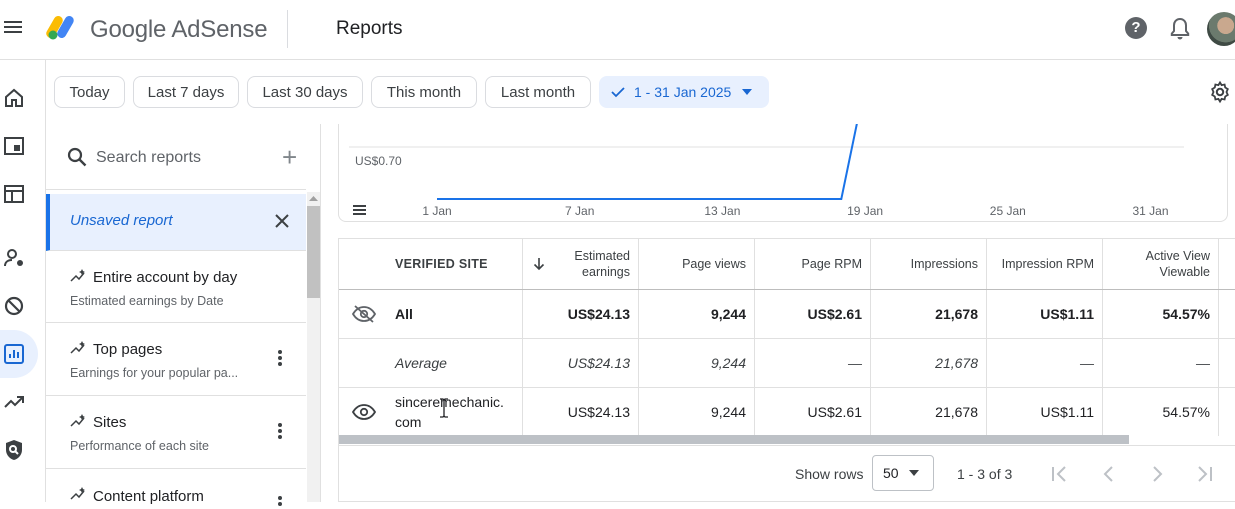 The height and width of the screenshot is (509, 1235). Describe the element at coordinates (903, 473) in the screenshot. I see `rows-per-page-select: 50` at that location.